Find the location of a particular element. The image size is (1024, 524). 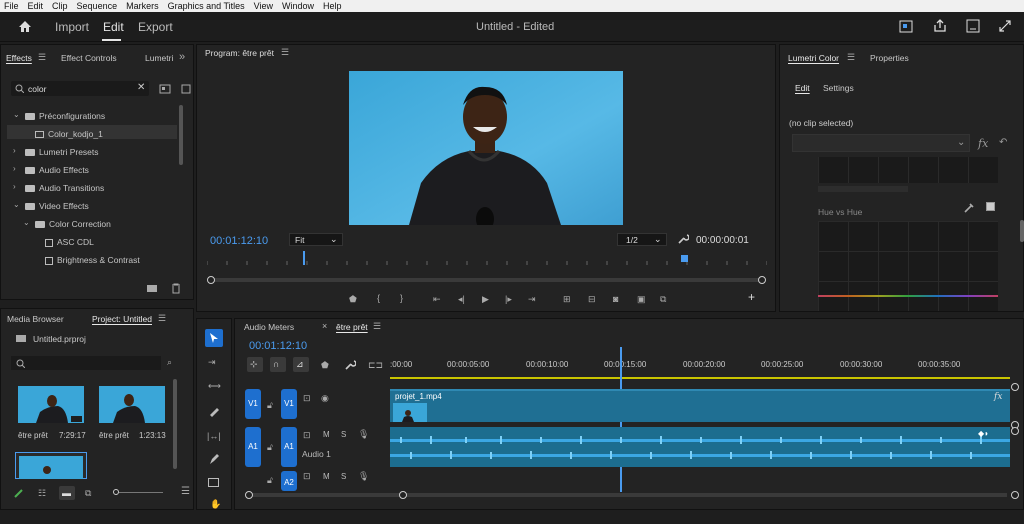

track-a1: A1 is located at coordinates (289, 447).